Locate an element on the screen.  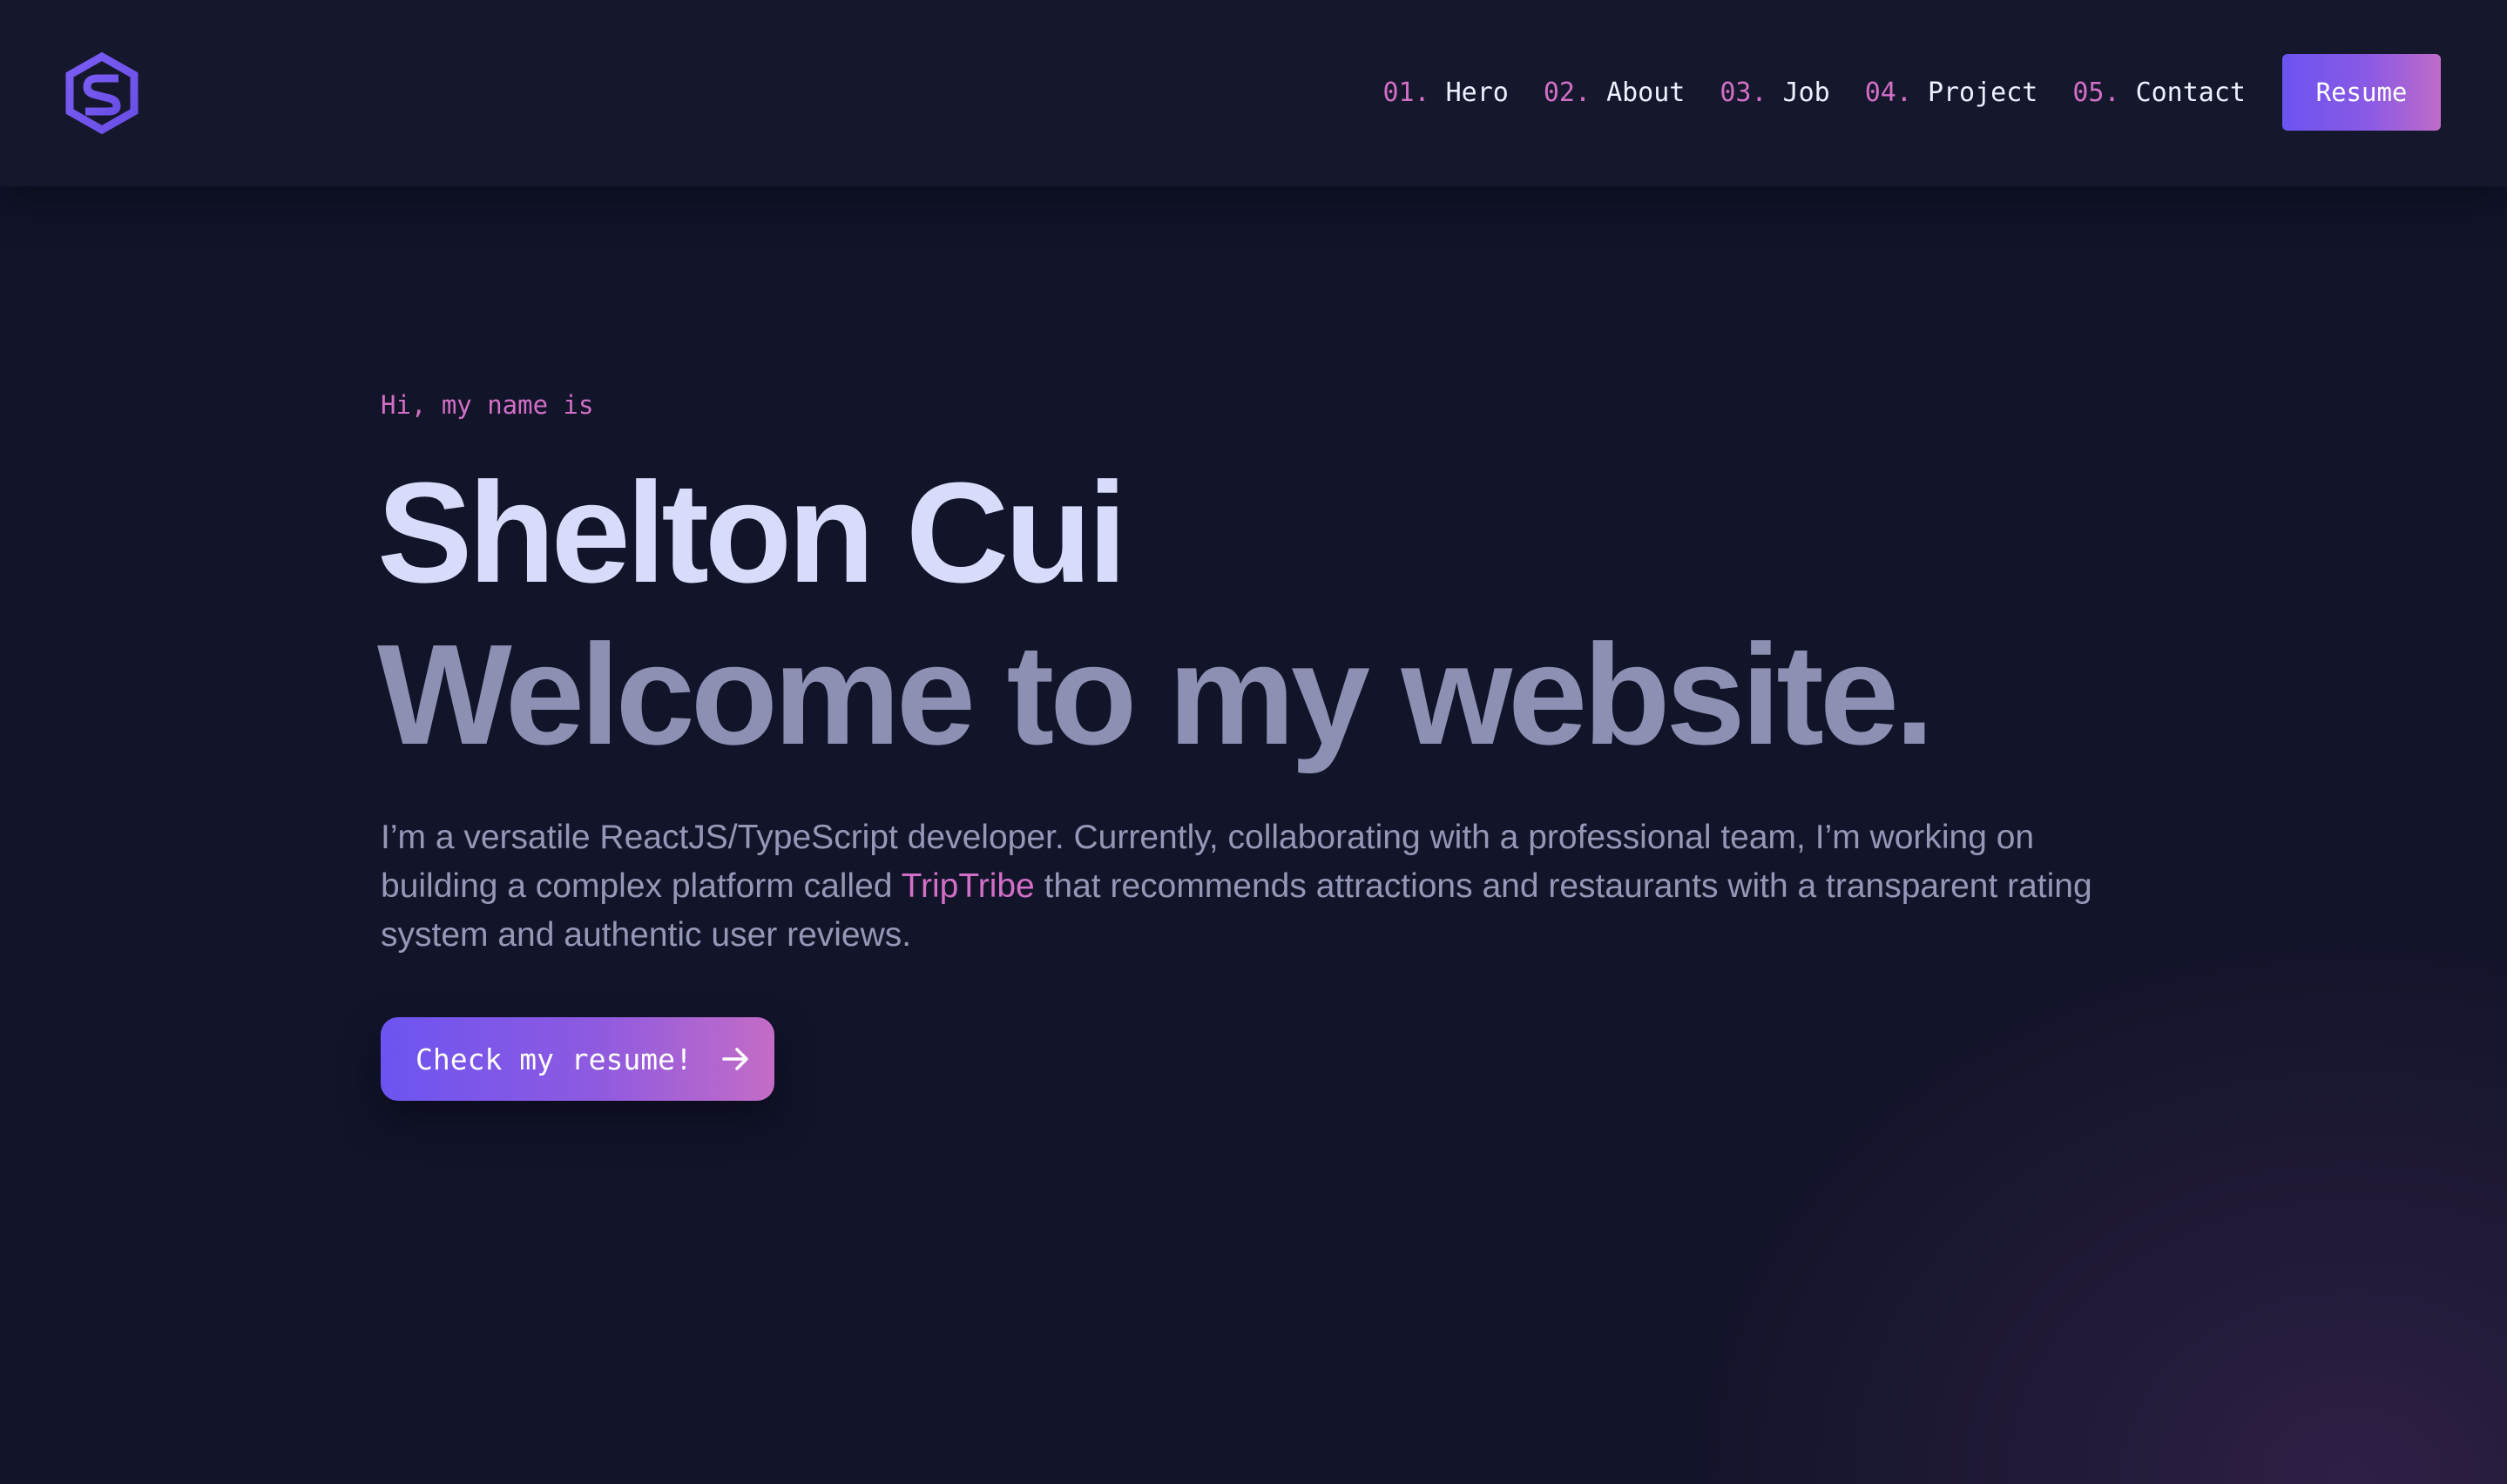
nav-item-job: 03. Job is located at coordinates (1774, 93).